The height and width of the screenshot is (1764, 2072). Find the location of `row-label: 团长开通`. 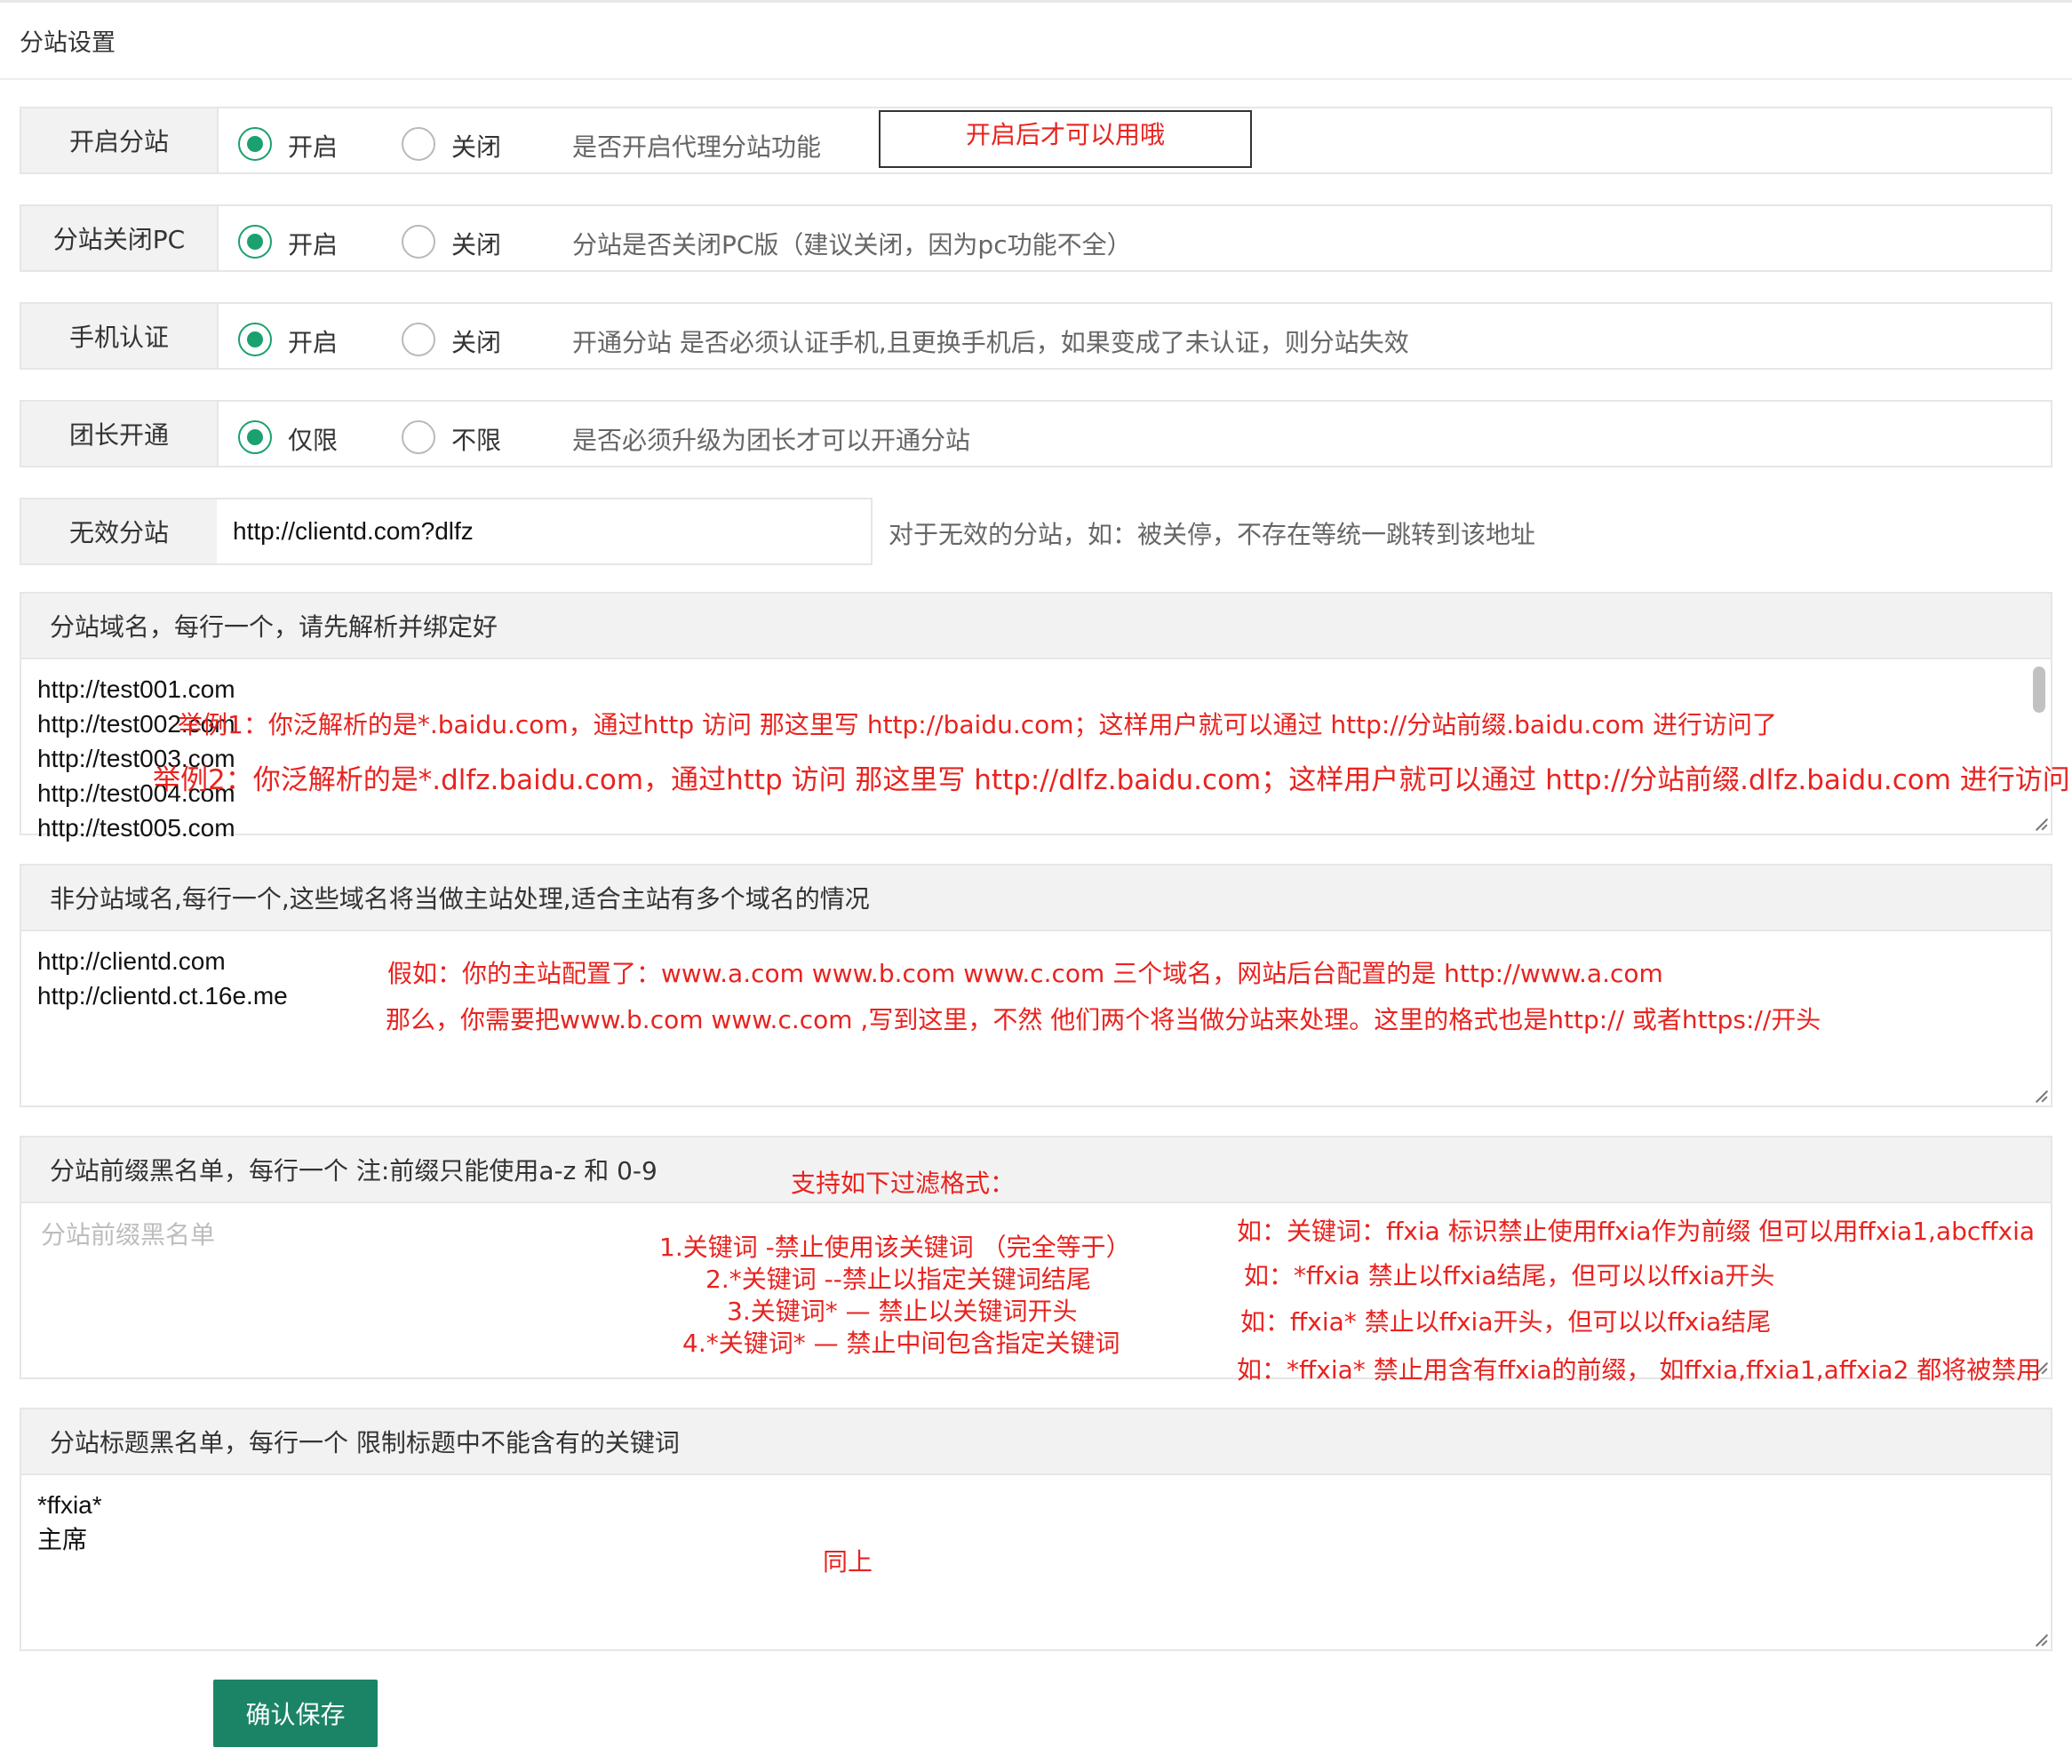

row-label: 团长开通 is located at coordinates (120, 434).